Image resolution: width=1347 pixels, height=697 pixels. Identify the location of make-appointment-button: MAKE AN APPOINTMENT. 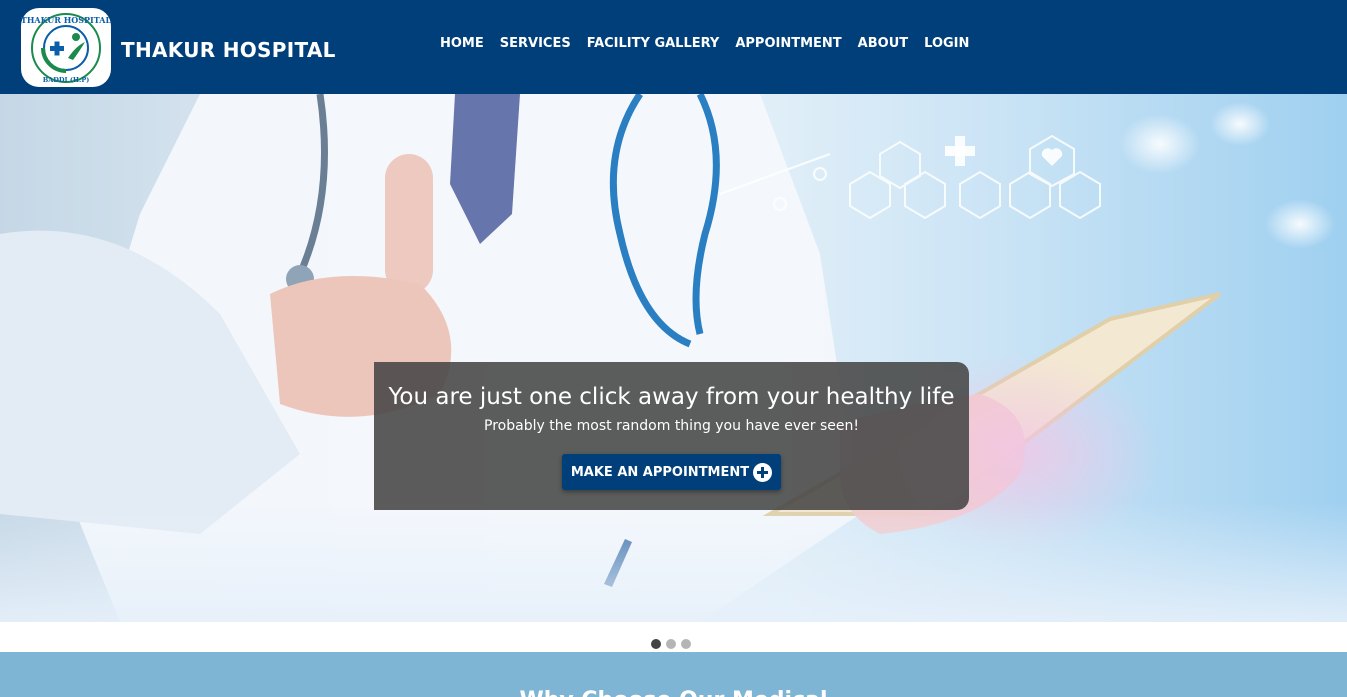
(671, 472).